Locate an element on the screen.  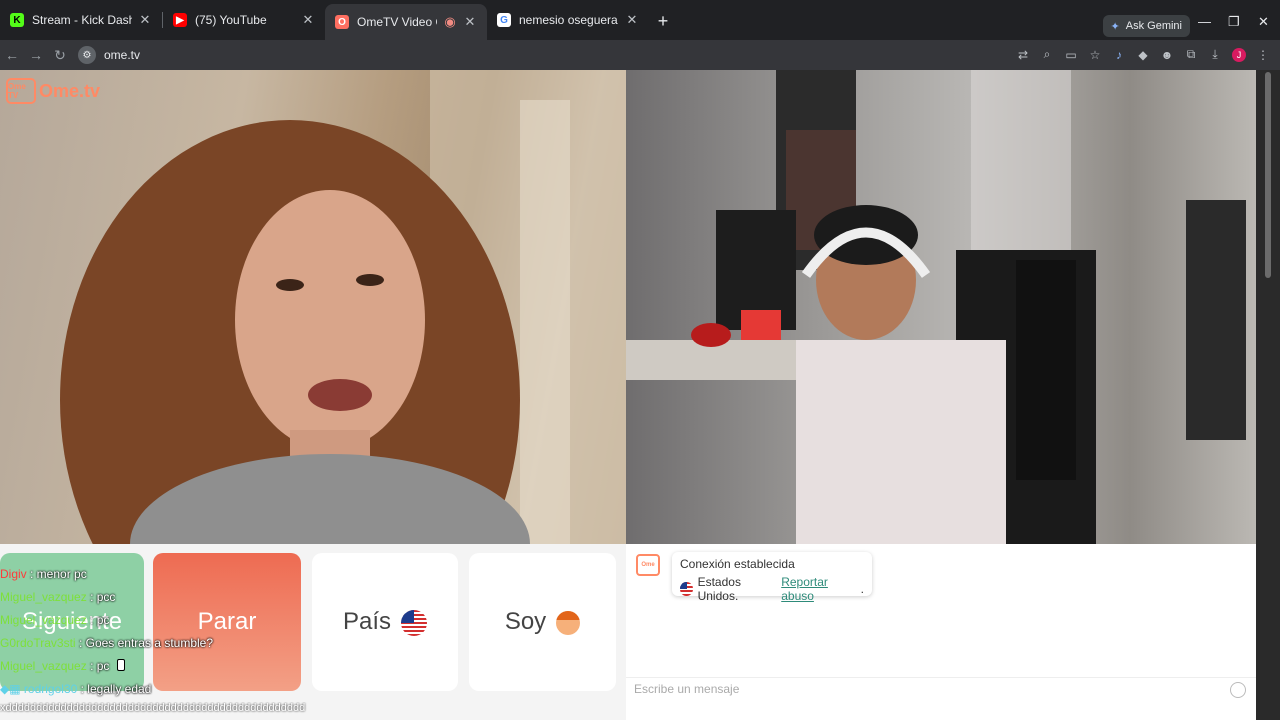
page-scrollbar is located at coordinates (1268, 395).